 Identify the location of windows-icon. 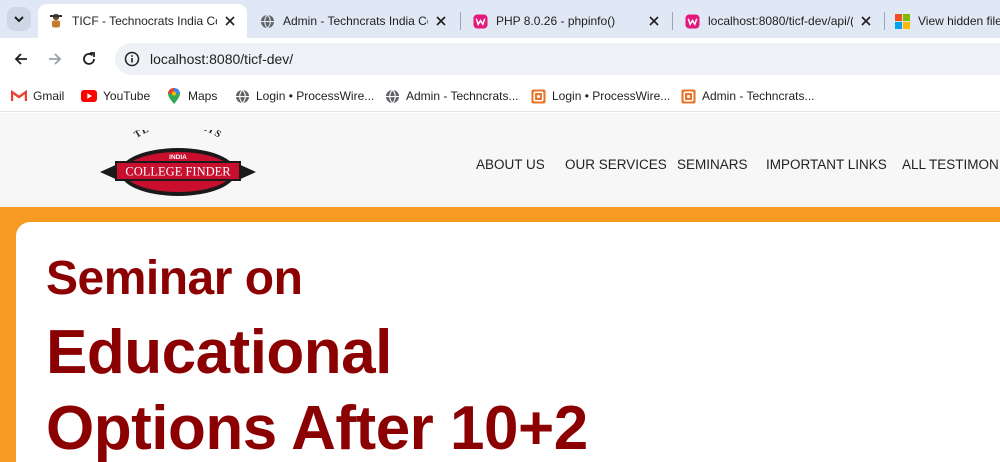
(902, 21).